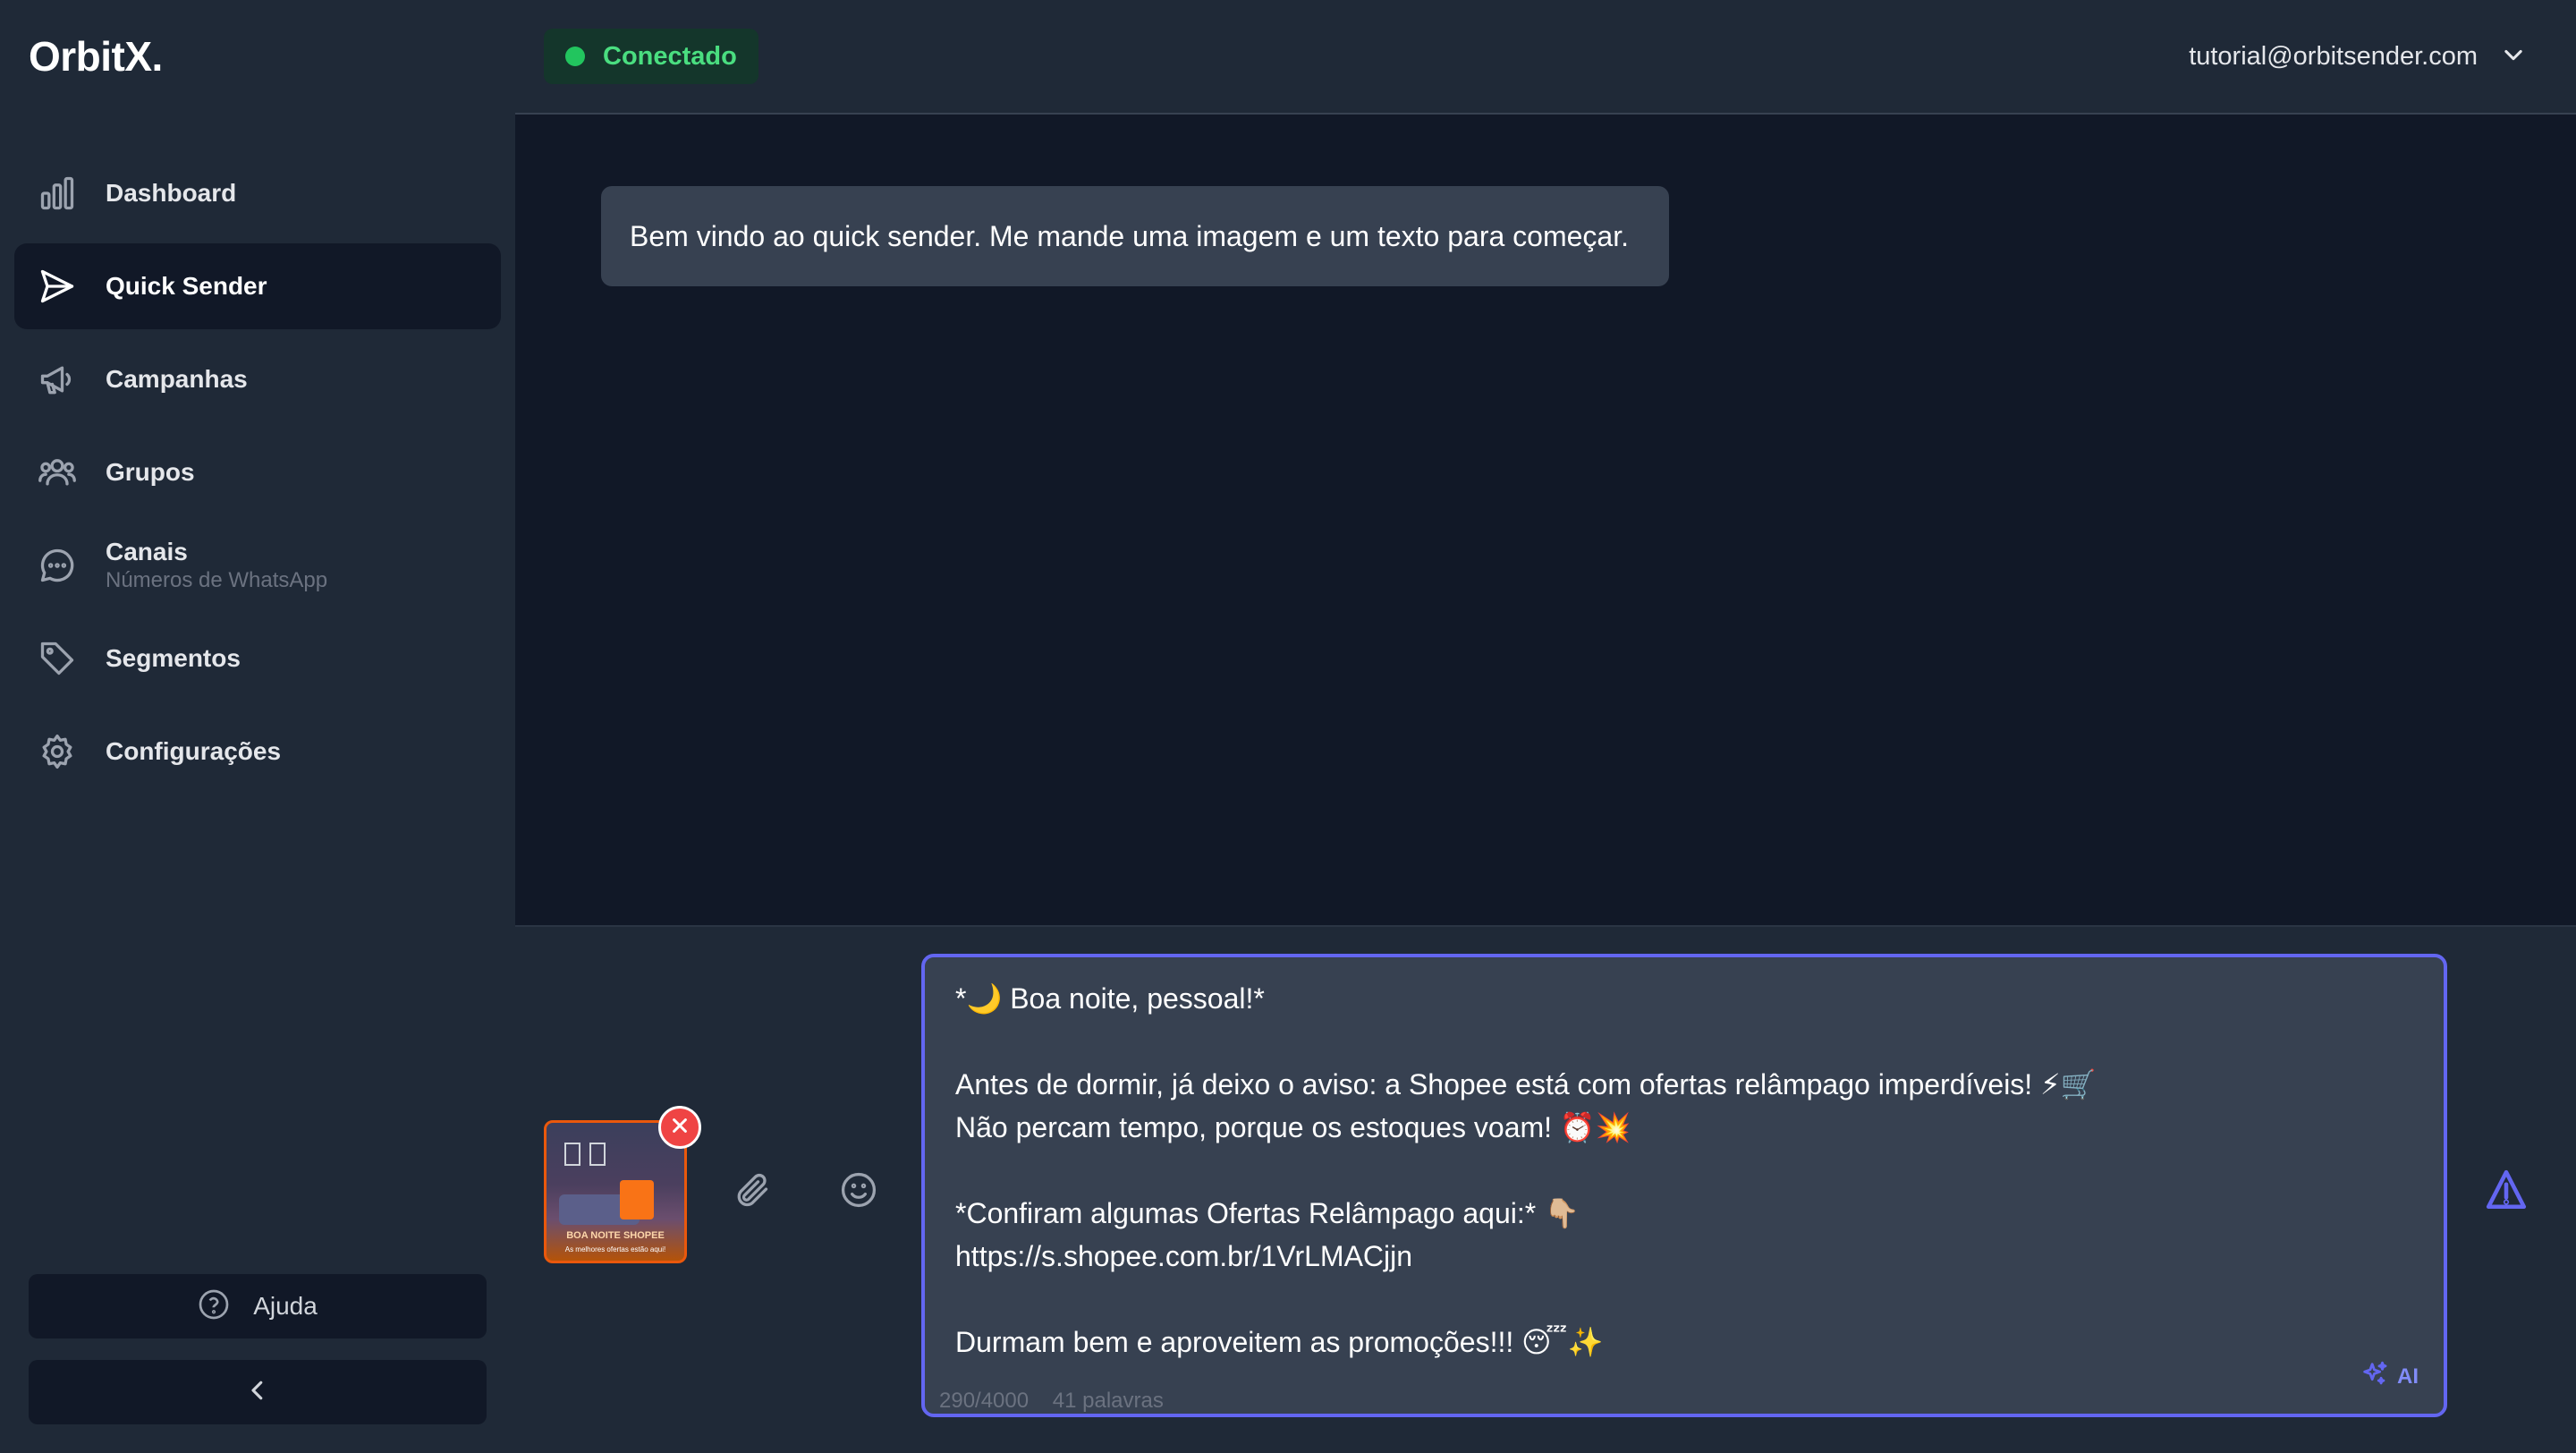  I want to click on status-dot-icon, so click(575, 56).